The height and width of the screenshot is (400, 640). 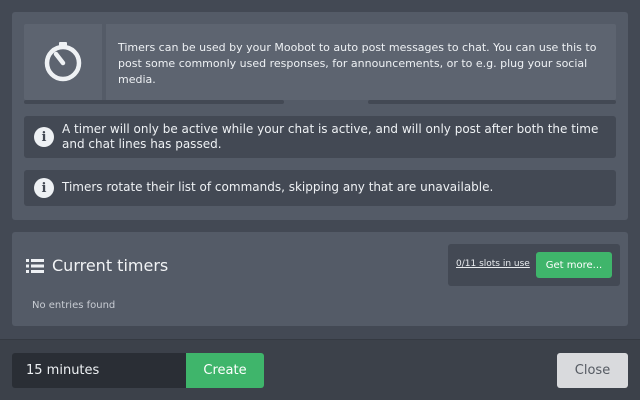 What do you see at coordinates (493, 264) in the screenshot?
I see `slots-usage-link: 0/11 slots in use` at bounding box center [493, 264].